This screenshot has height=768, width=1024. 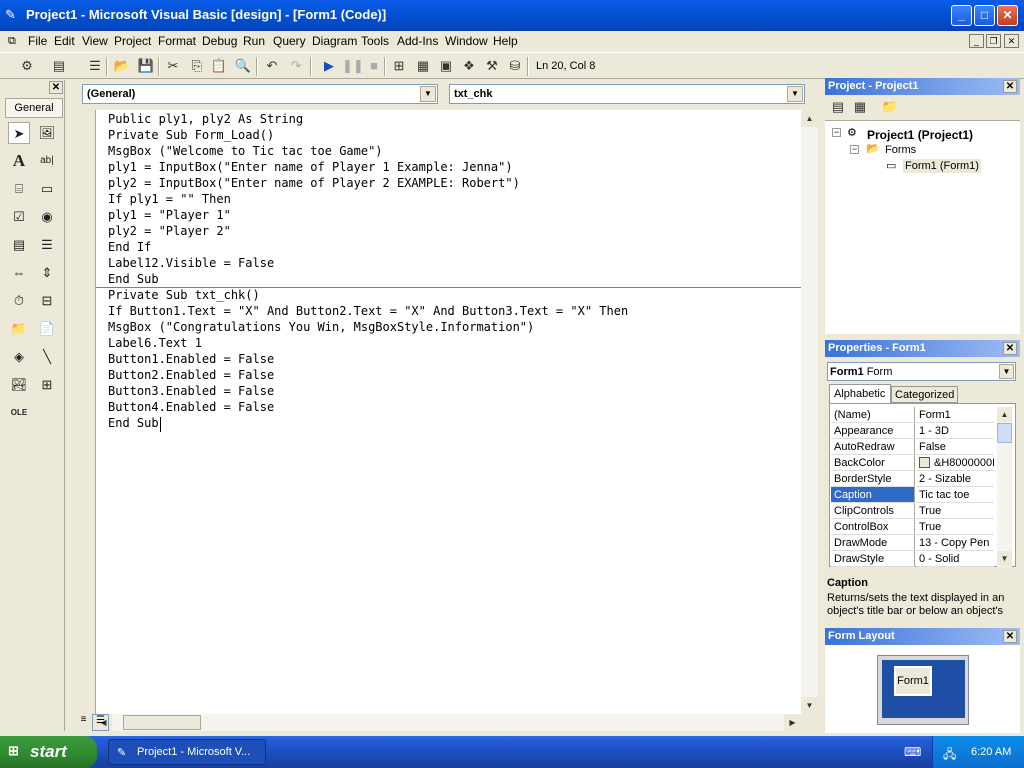 What do you see at coordinates (169, 232) in the screenshot?
I see `code-line: ply2 = "Player 2"` at bounding box center [169, 232].